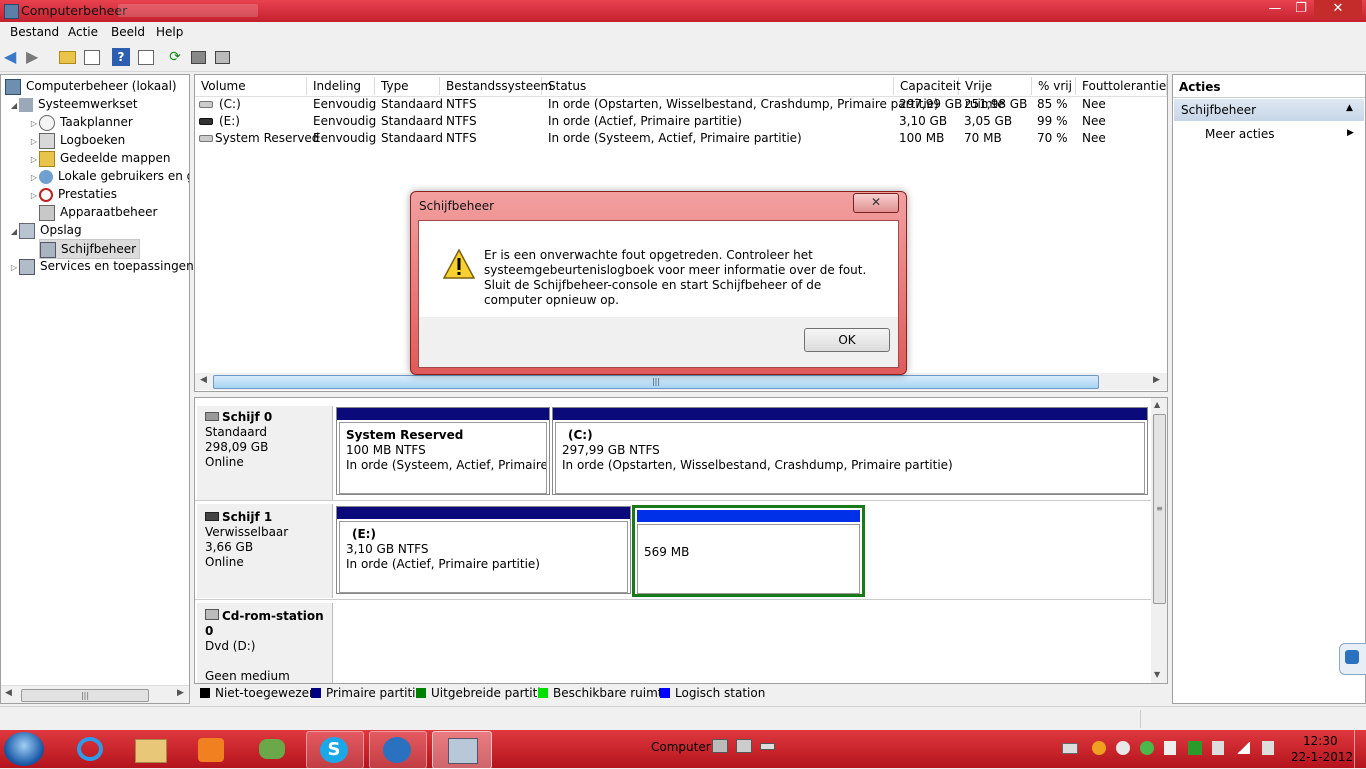 The image size is (1366, 769). What do you see at coordinates (169, 32) in the screenshot?
I see `menu-help: Help` at bounding box center [169, 32].